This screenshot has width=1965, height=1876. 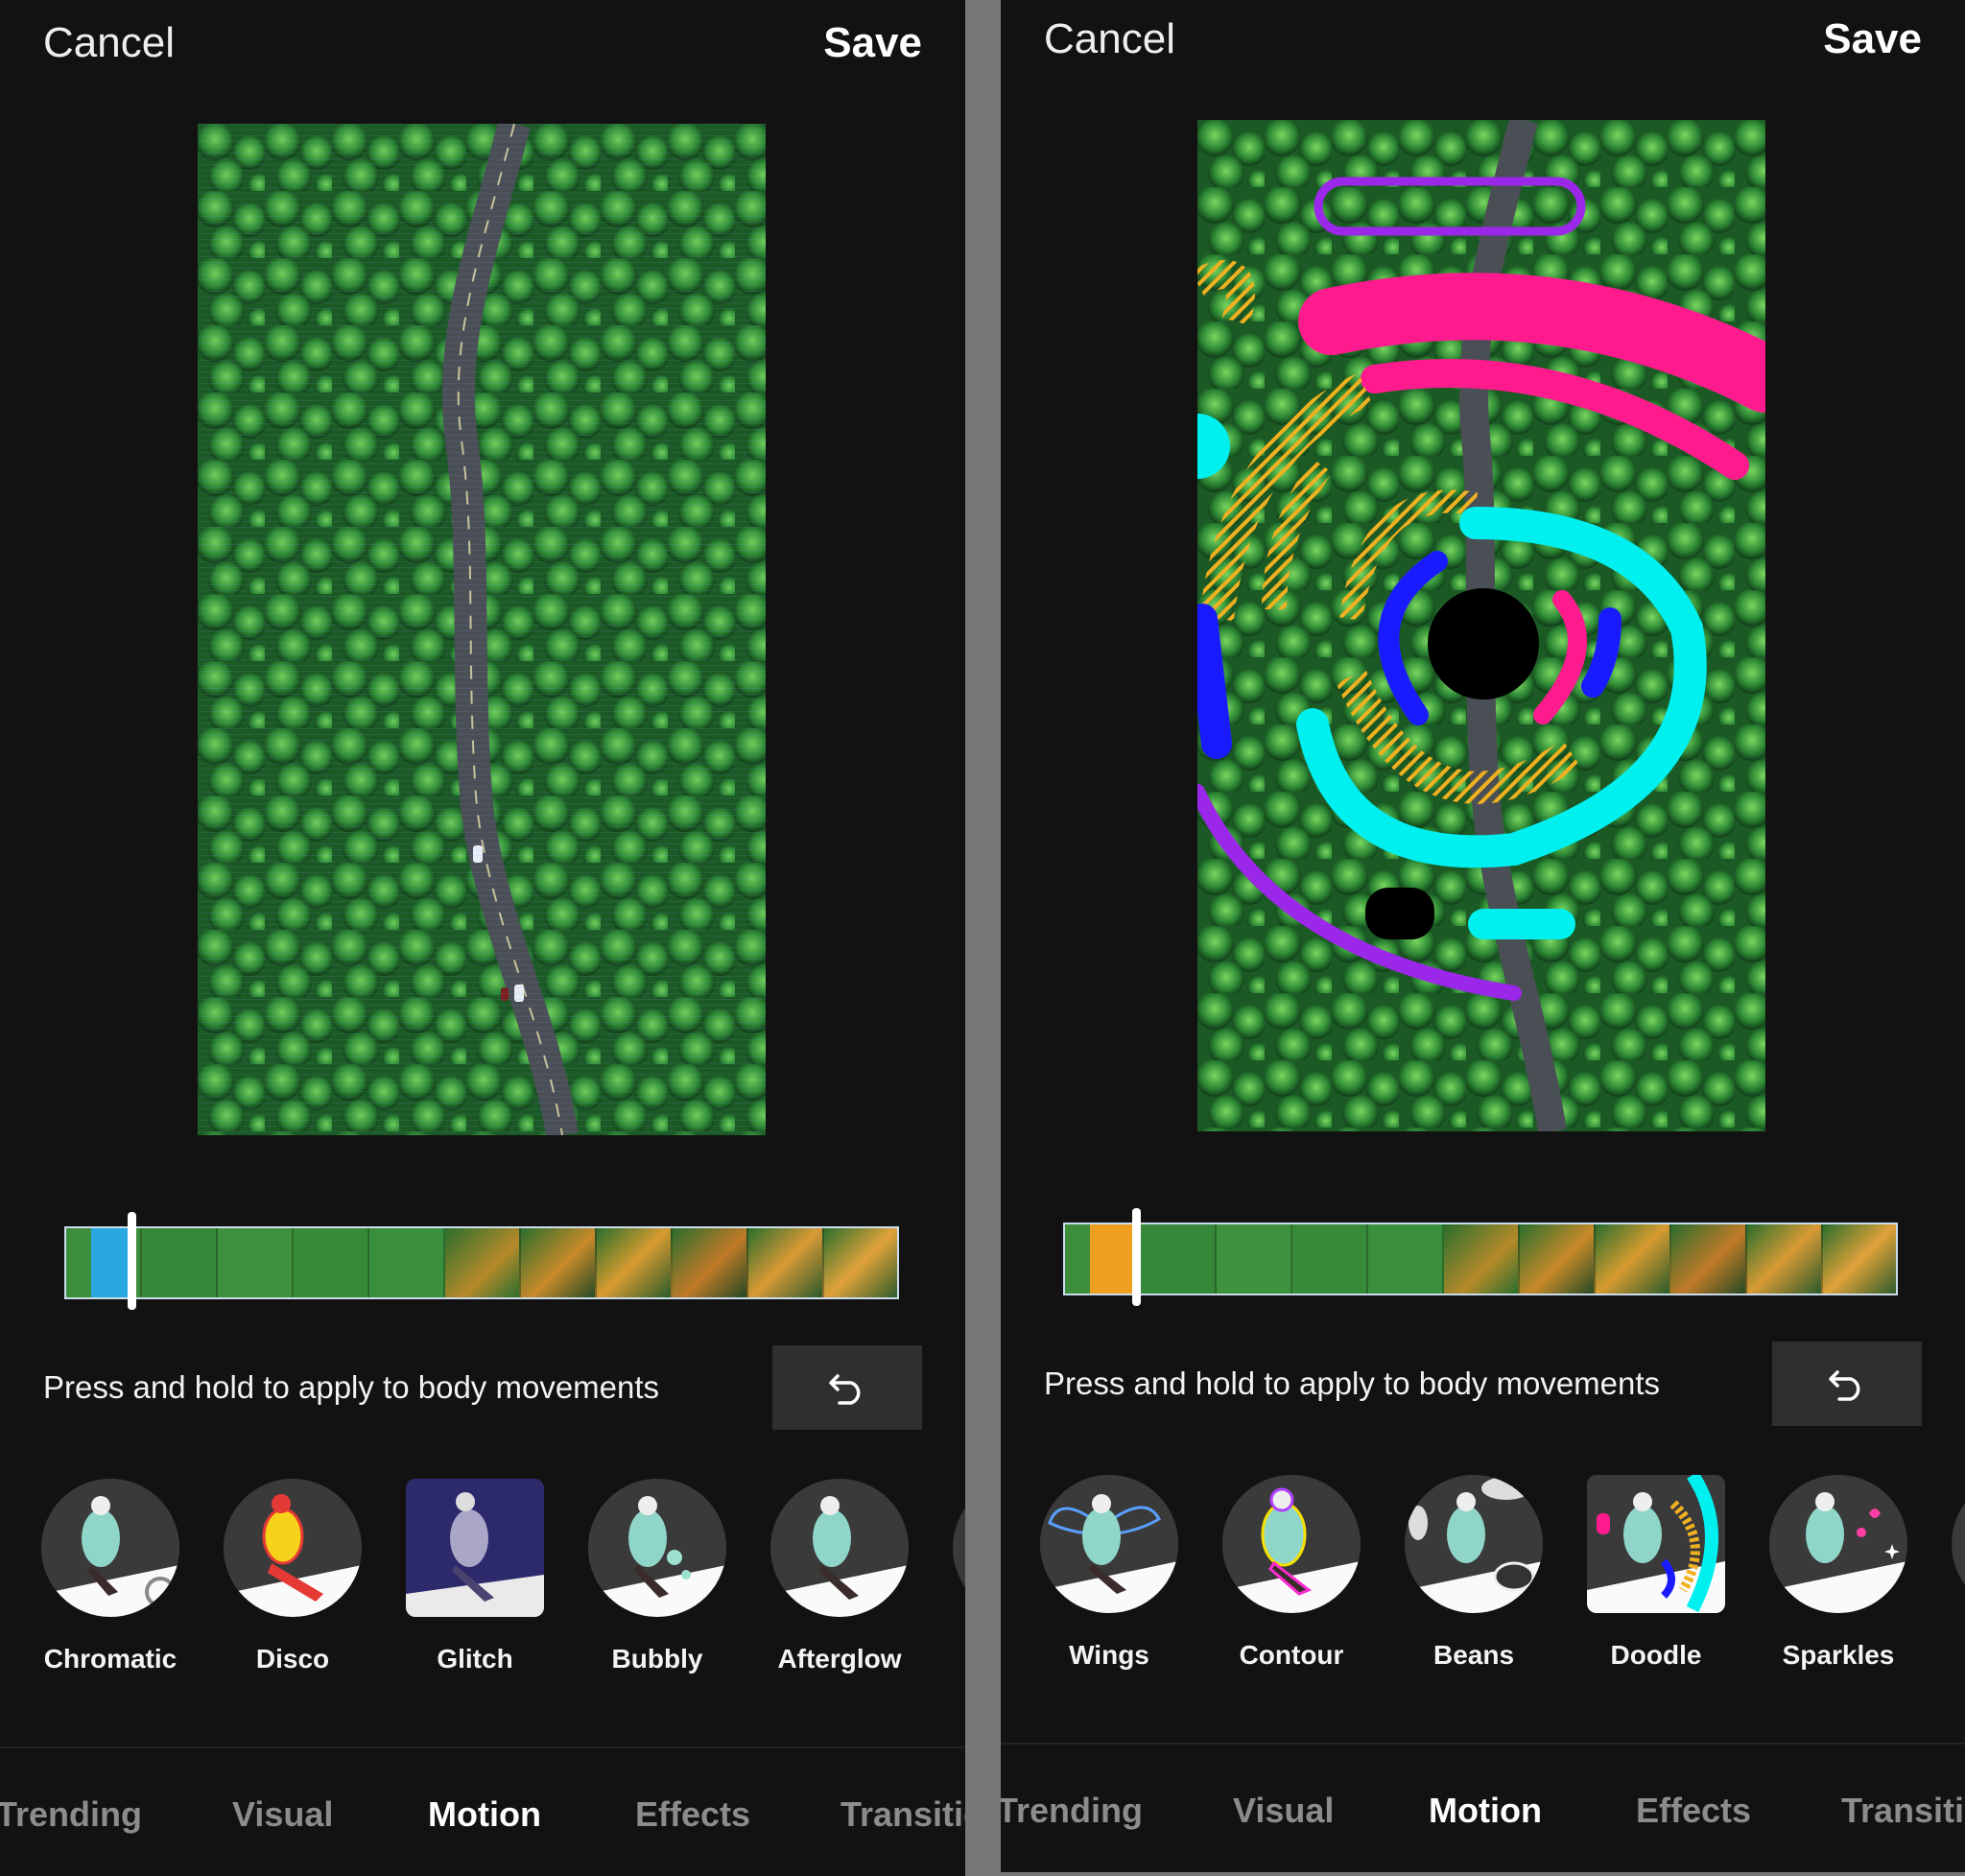 I want to click on effect-beans: Beans, so click(x=1474, y=1573).